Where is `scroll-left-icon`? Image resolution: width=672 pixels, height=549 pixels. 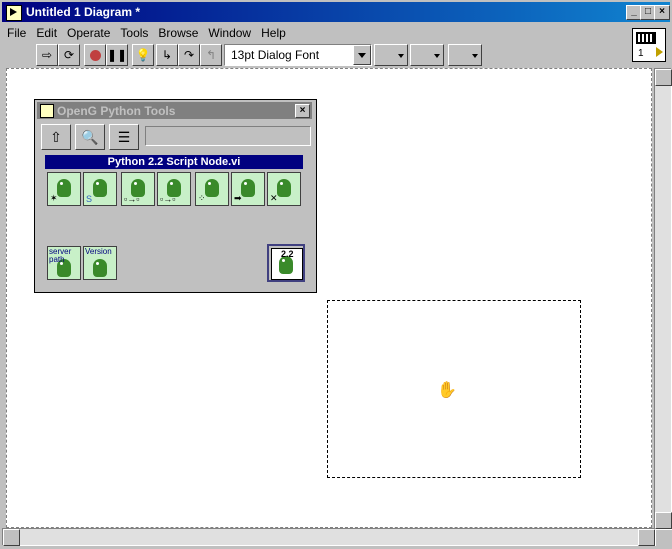
scroll-left-icon is located at coordinates (11, 537).